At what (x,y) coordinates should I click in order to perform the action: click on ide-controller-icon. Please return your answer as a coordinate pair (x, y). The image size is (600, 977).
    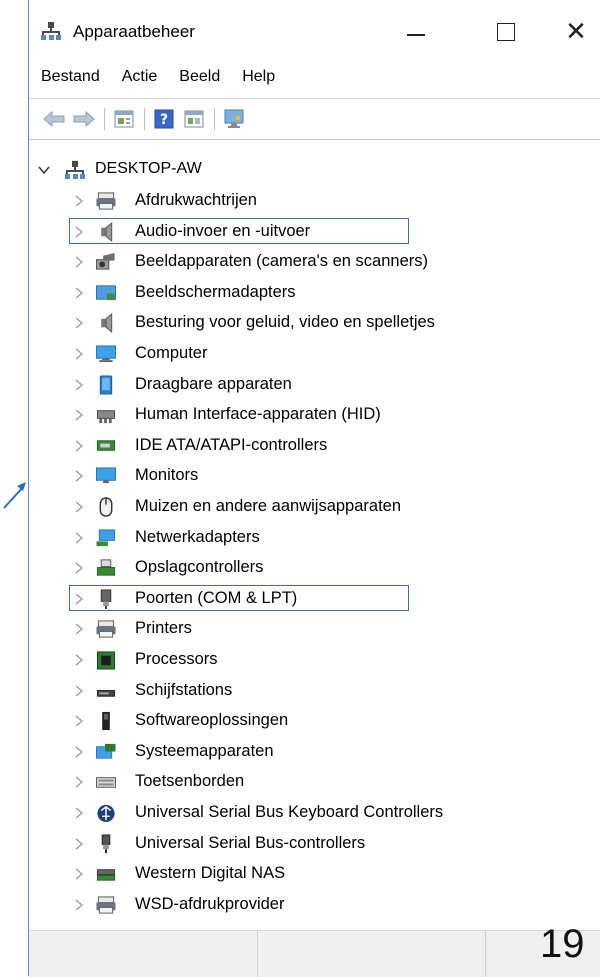
    Looking at the image, I should click on (106, 445).